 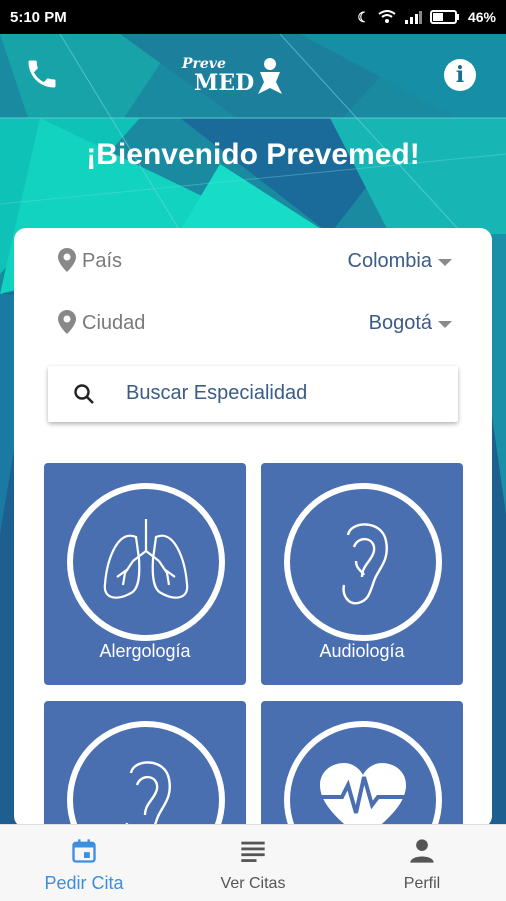 I want to click on moon-icon: ☾, so click(x=363, y=16).